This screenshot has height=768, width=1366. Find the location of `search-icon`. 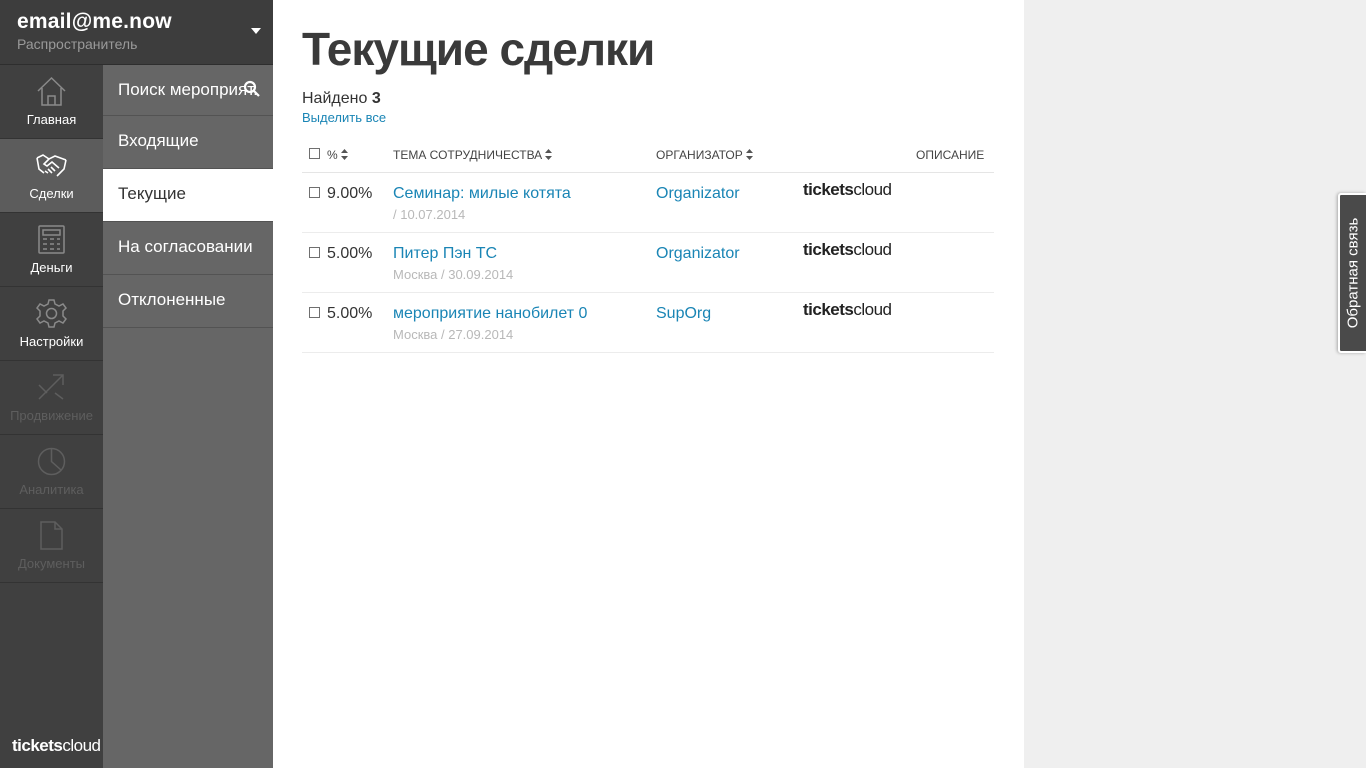

search-icon is located at coordinates (252, 89).